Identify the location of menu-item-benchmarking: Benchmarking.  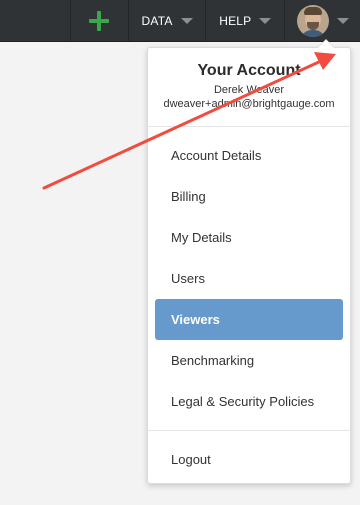
(249, 360).